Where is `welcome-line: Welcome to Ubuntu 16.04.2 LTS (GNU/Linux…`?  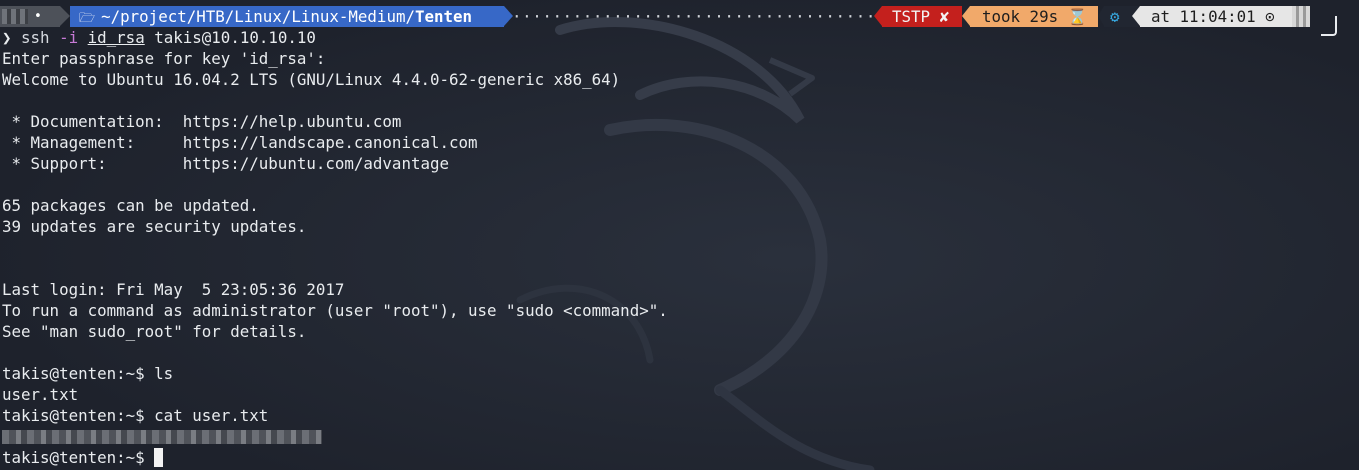 welcome-line: Welcome to Ubuntu 16.04.2 LTS (GNU/Linux… is located at coordinates (311, 79).